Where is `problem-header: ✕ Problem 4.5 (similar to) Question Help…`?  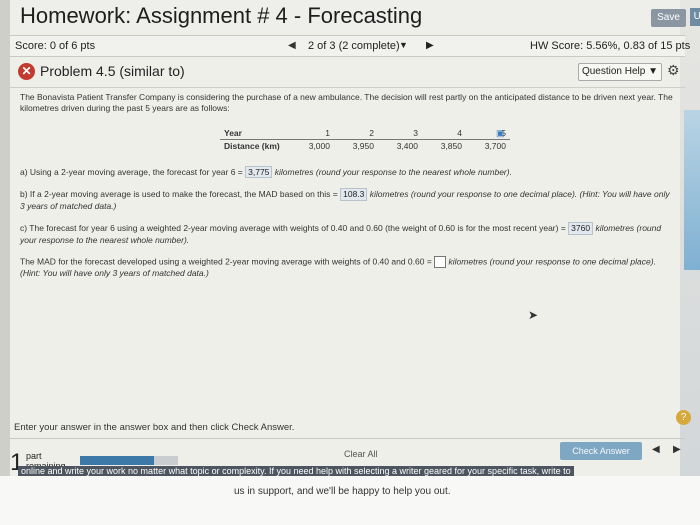 problem-header: ✕ Problem 4.5 (similar to) Question Help… is located at coordinates (347, 72).